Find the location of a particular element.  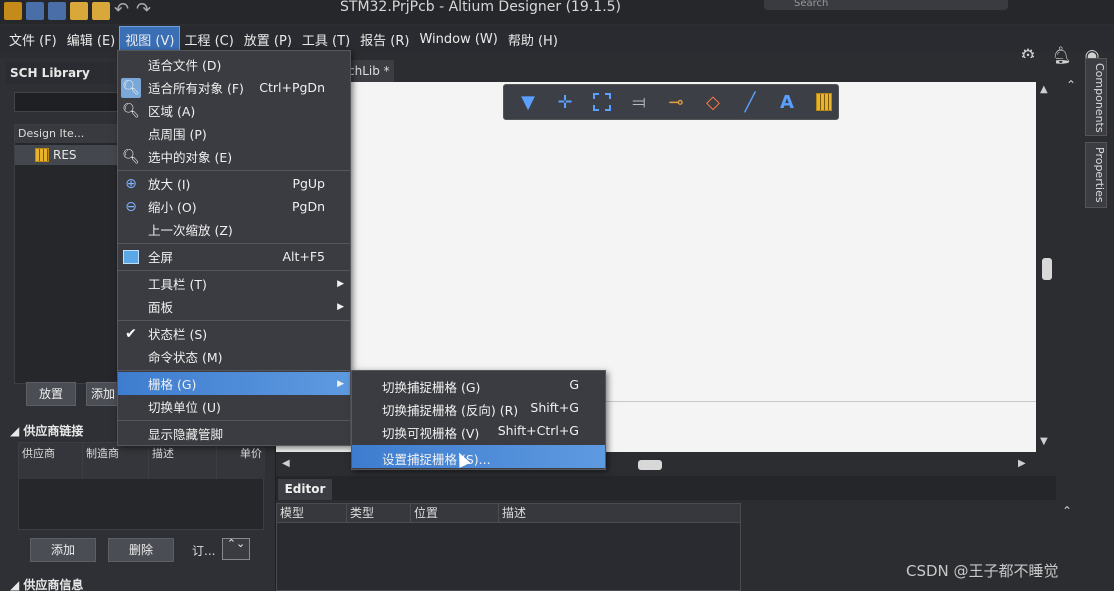

menu-fit-all-objects: 🔍︎ 适合所有对象 (F) Ctrl+PgDn is located at coordinates (234, 87).